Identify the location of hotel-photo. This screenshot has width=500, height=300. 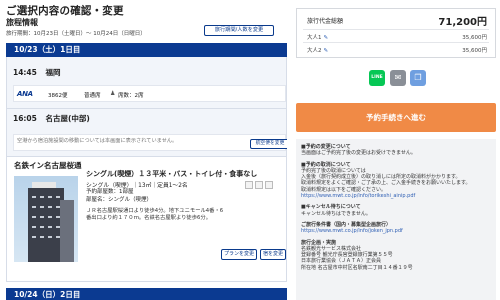
(46, 219).